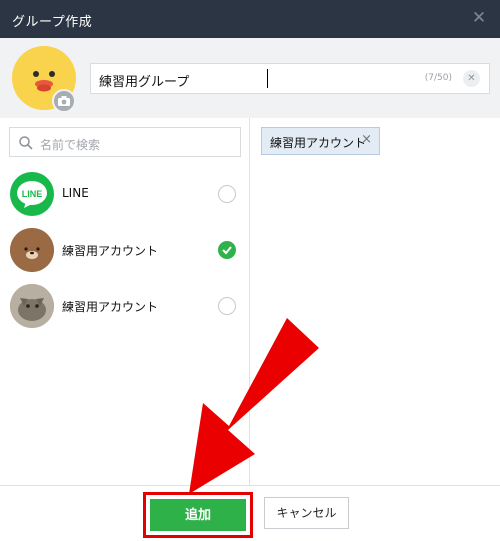 This screenshot has height=541, width=500. What do you see at coordinates (144, 82) in the screenshot?
I see `group-name-value: 練習用グループ` at bounding box center [144, 82].